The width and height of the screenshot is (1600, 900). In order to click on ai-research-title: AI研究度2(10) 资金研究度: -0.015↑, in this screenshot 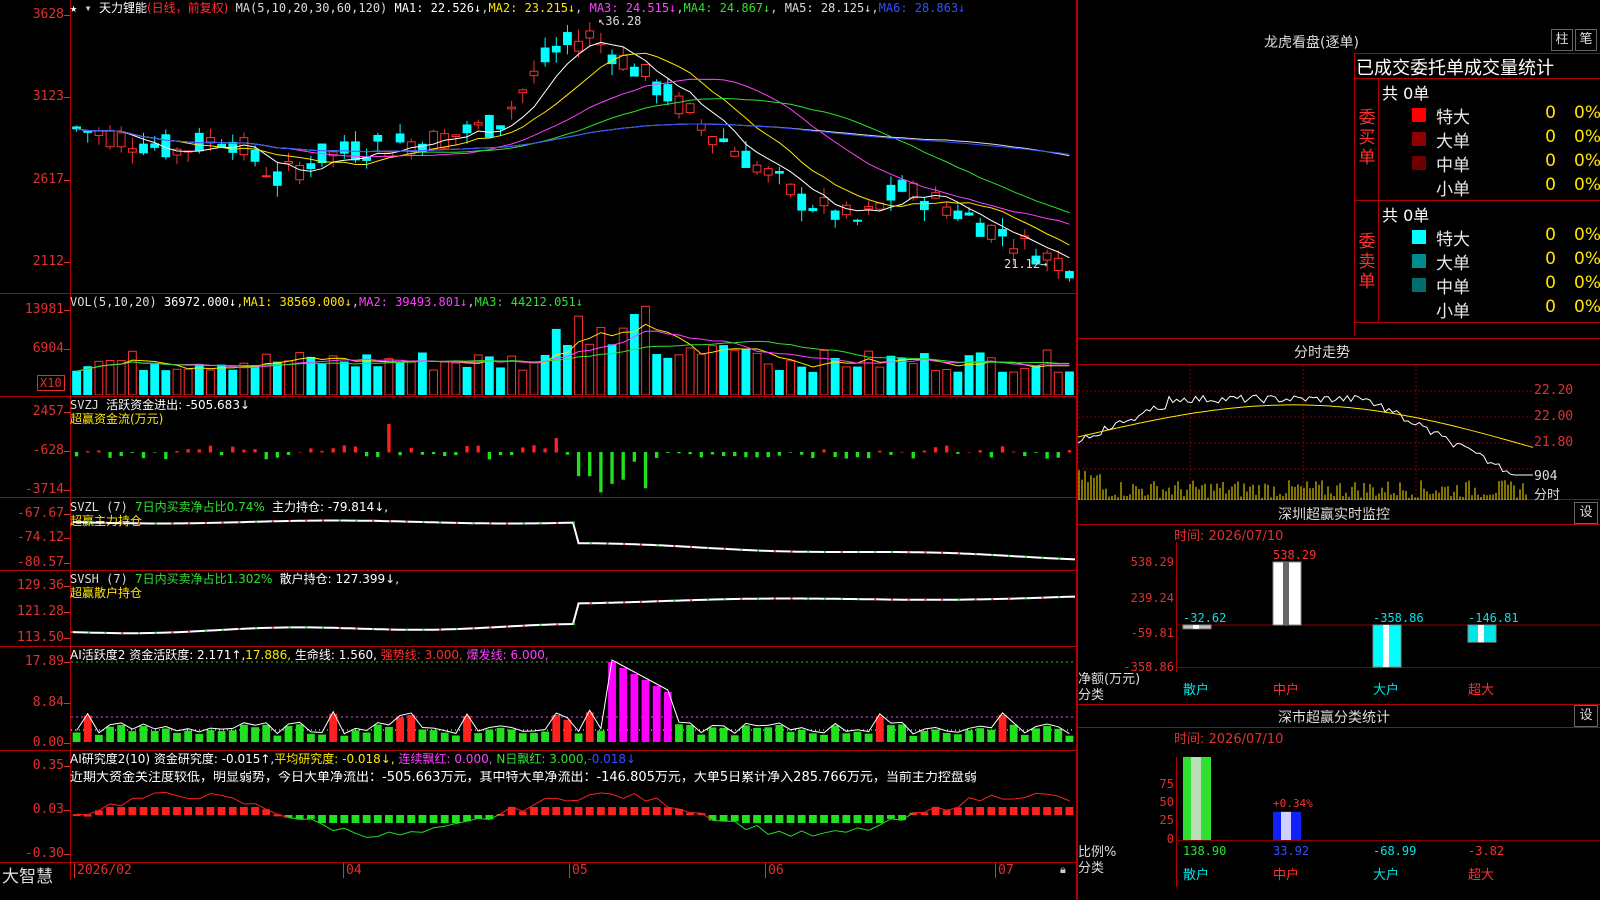, I will do `click(172, 759)`.